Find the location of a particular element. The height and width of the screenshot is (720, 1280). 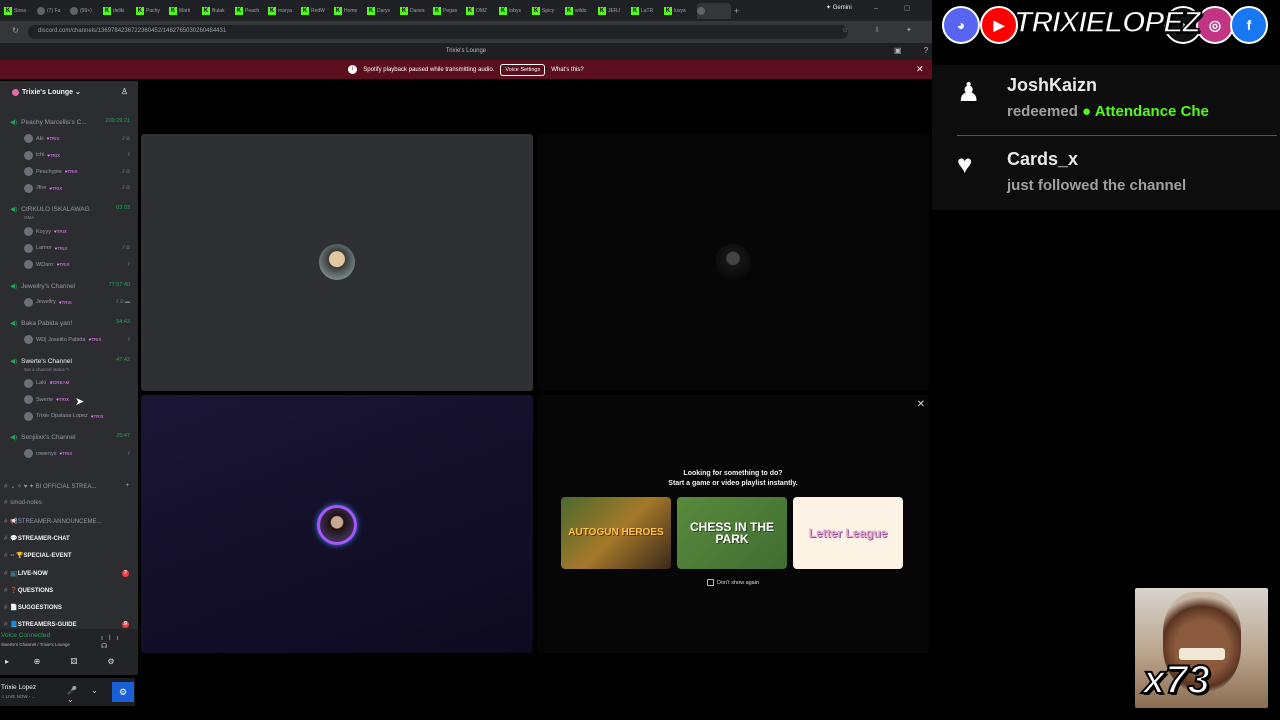

voice-user: rowenys ♥TRIX ⫽ is located at coordinates (79, 453).